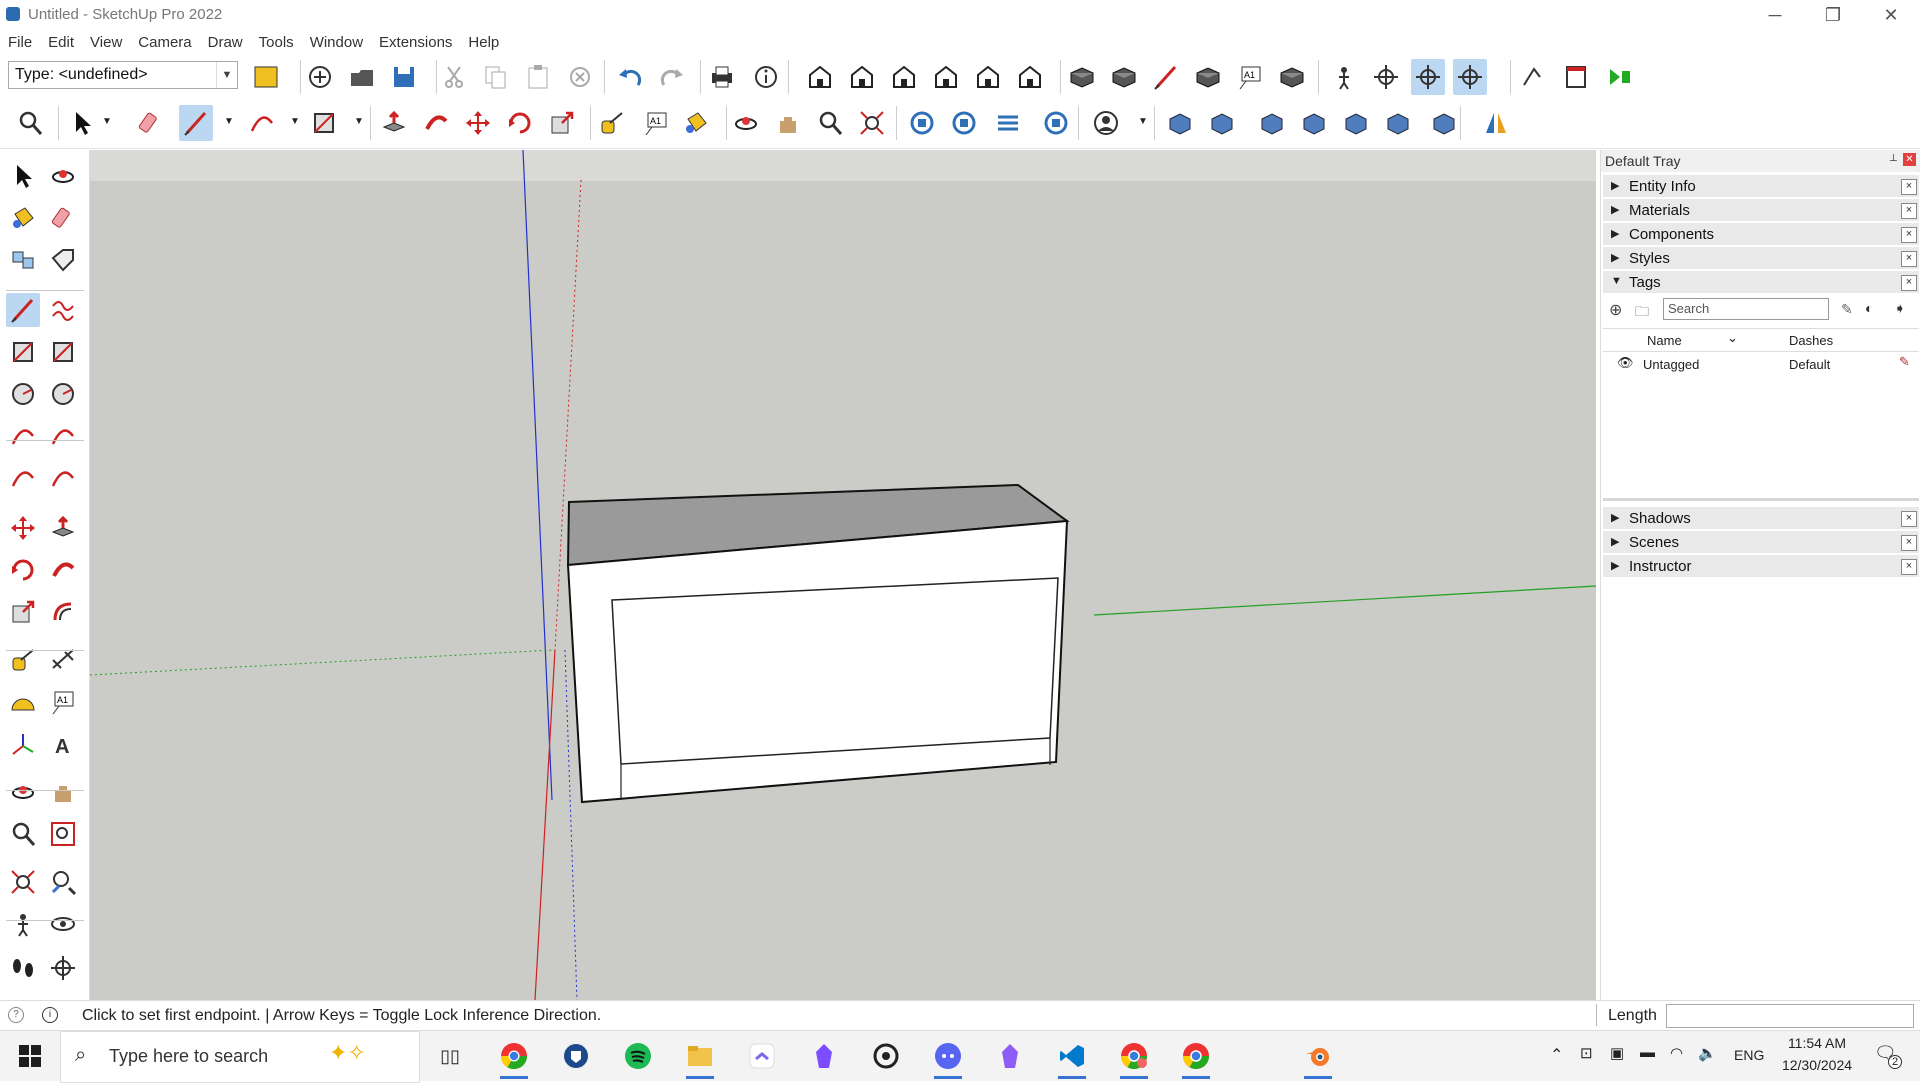 The image size is (1920, 1083). I want to click on component-options-icon, so click(266, 77).